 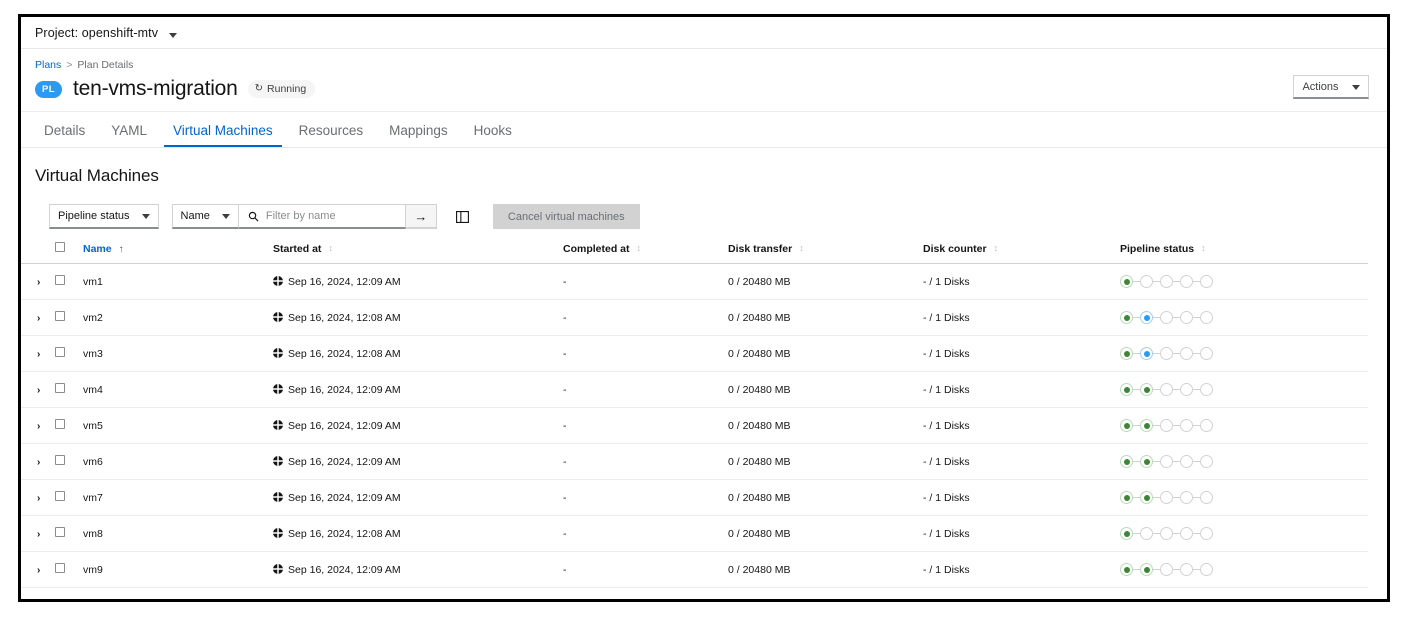 I want to click on column-header-disk-counter: Disk counter ↕, so click(x=1021, y=253).